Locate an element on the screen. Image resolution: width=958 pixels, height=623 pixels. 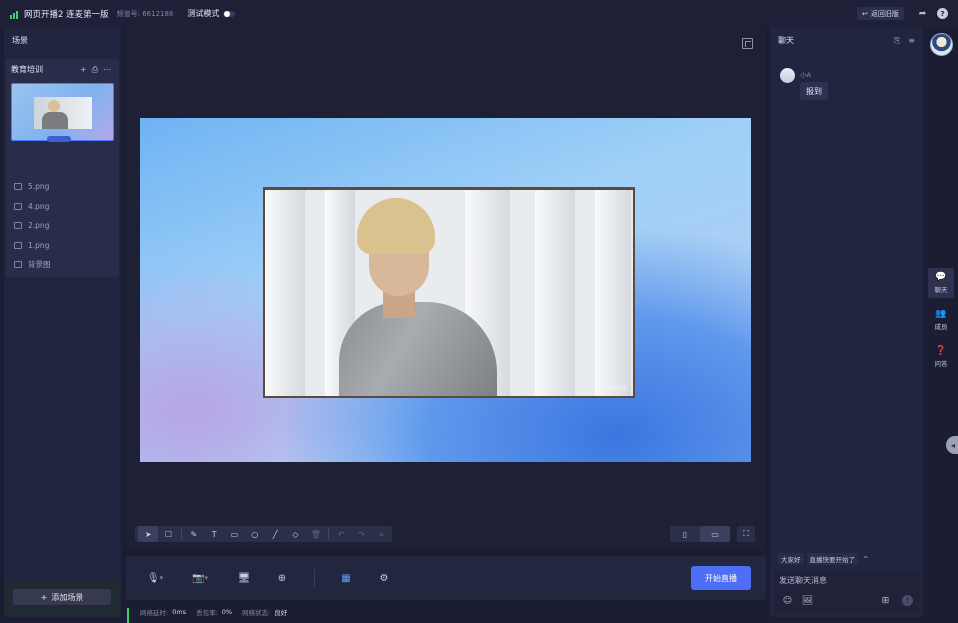
whiteboard-toolbar: ➤ ☐ ✎ T ▭ ○ ╱ ◇ 🗑 ↶ ↷ « is located at coordinates (263, 534).